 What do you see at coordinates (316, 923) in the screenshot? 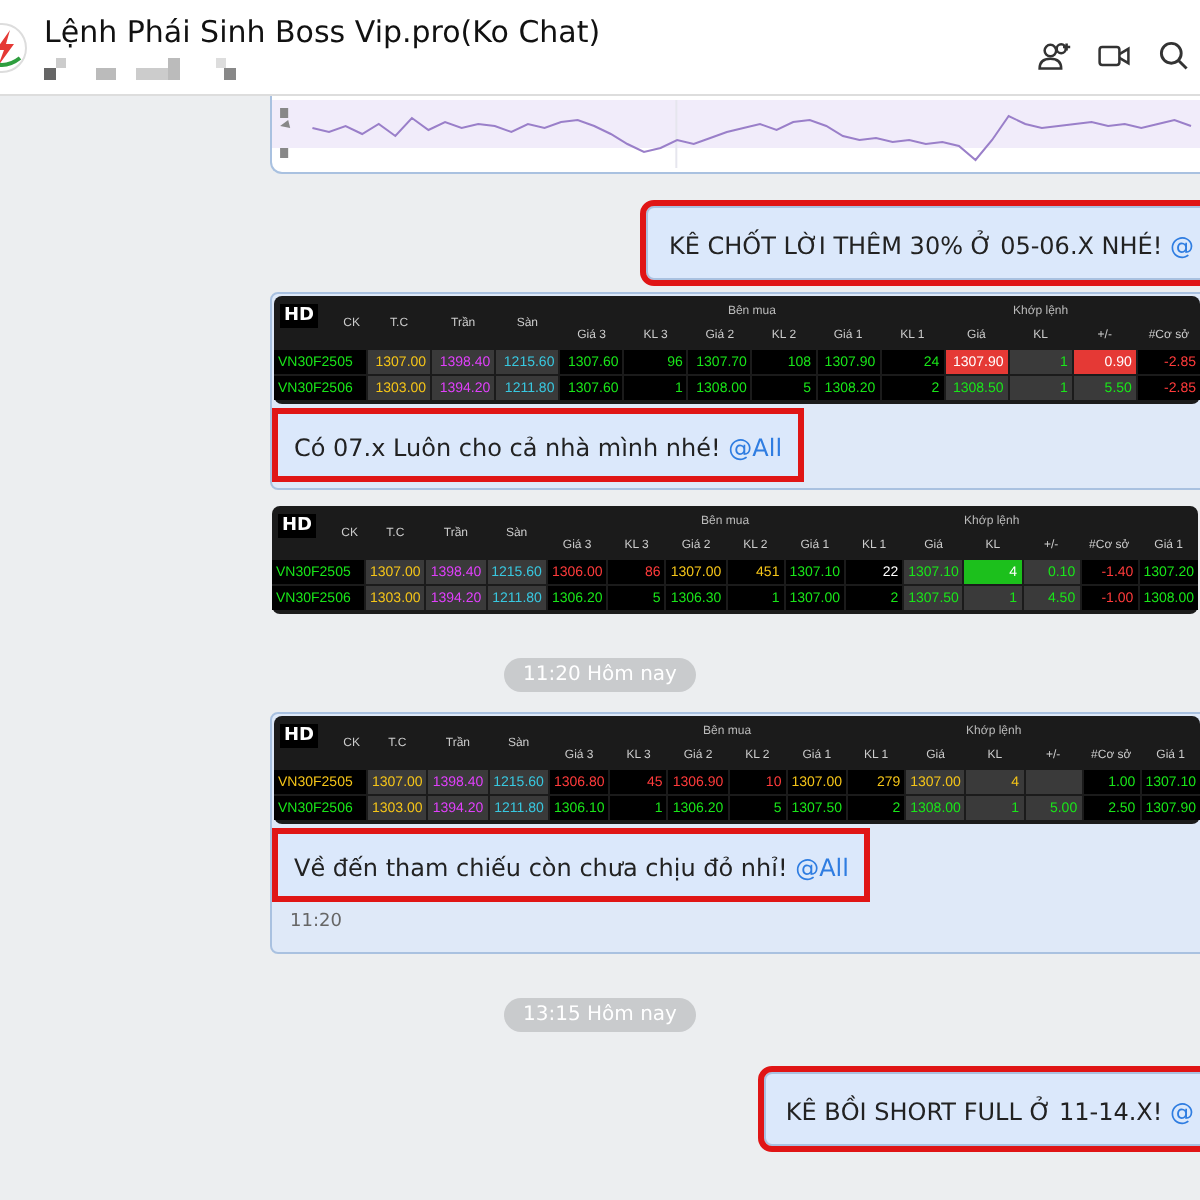
I see `message-time: 11:20` at bounding box center [316, 923].